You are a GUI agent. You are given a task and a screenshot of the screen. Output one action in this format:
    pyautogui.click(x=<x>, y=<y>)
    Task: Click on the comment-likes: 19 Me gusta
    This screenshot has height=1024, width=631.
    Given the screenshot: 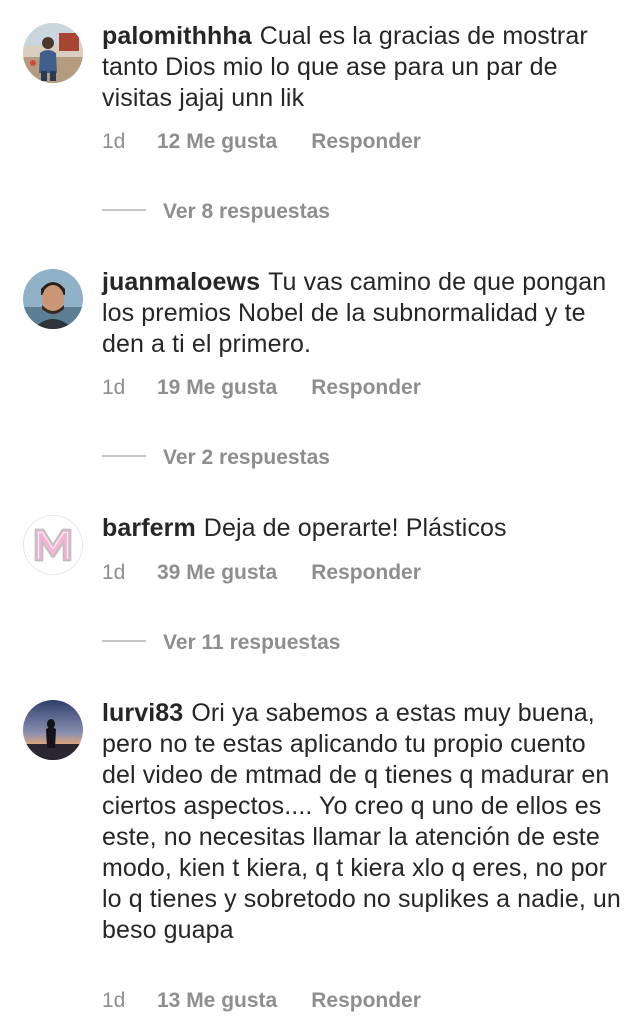 What is the action you would take?
    pyautogui.click(x=217, y=388)
    